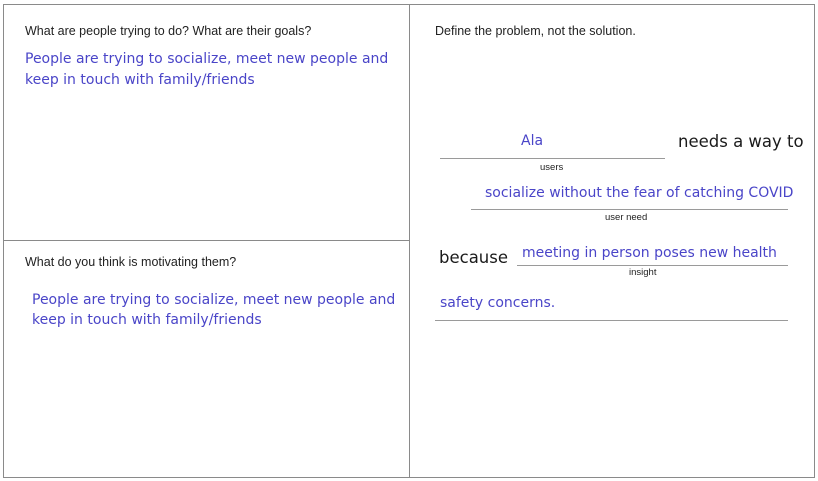 Image resolution: width=818 pixels, height=481 pixels. Describe the element at coordinates (626, 217) in the screenshot. I see `user-need-caption: user need` at that location.